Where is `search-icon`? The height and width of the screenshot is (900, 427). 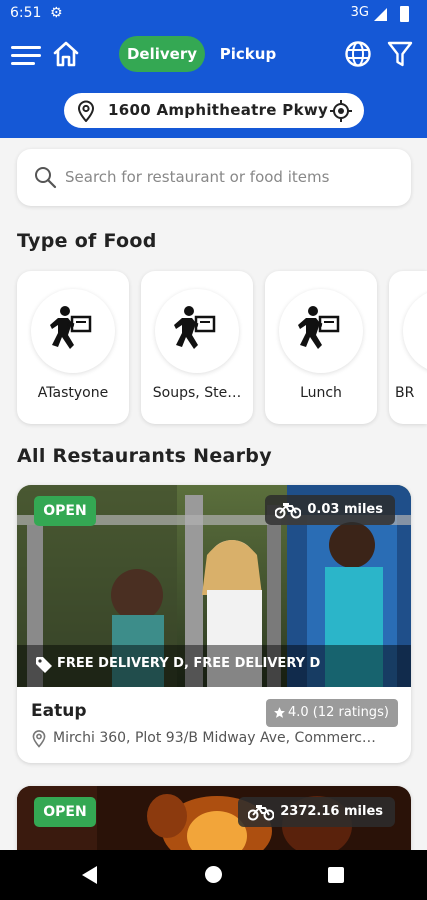
search-icon is located at coordinates (46, 178).